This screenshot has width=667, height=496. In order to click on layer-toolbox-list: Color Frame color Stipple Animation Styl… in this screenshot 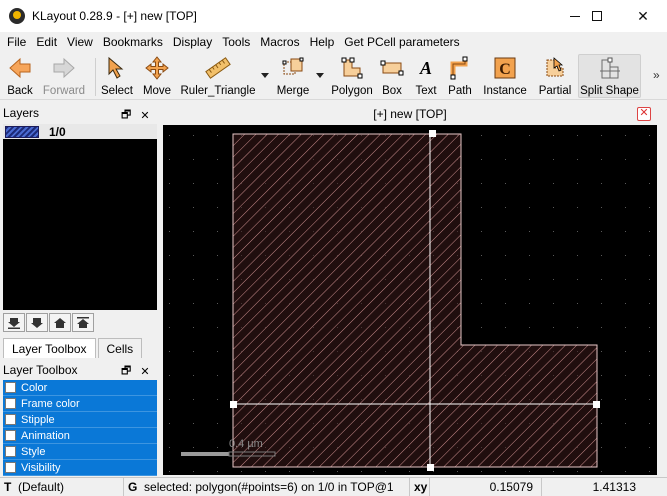, I will do `click(80, 428)`.